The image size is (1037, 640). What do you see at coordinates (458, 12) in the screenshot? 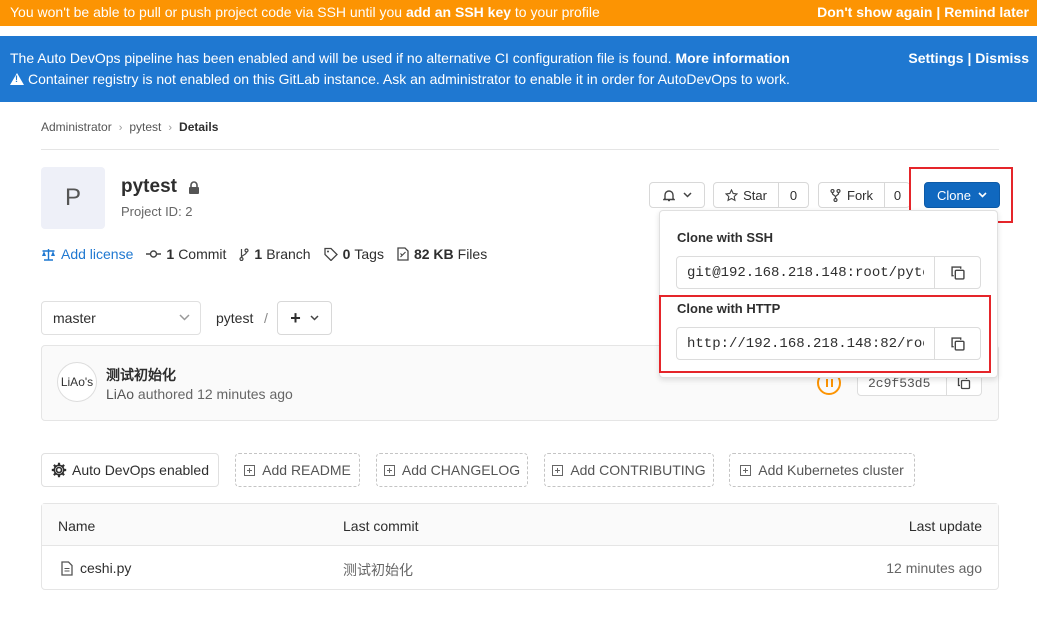
I see `add-ssh-key-link: add an SSH key` at bounding box center [458, 12].